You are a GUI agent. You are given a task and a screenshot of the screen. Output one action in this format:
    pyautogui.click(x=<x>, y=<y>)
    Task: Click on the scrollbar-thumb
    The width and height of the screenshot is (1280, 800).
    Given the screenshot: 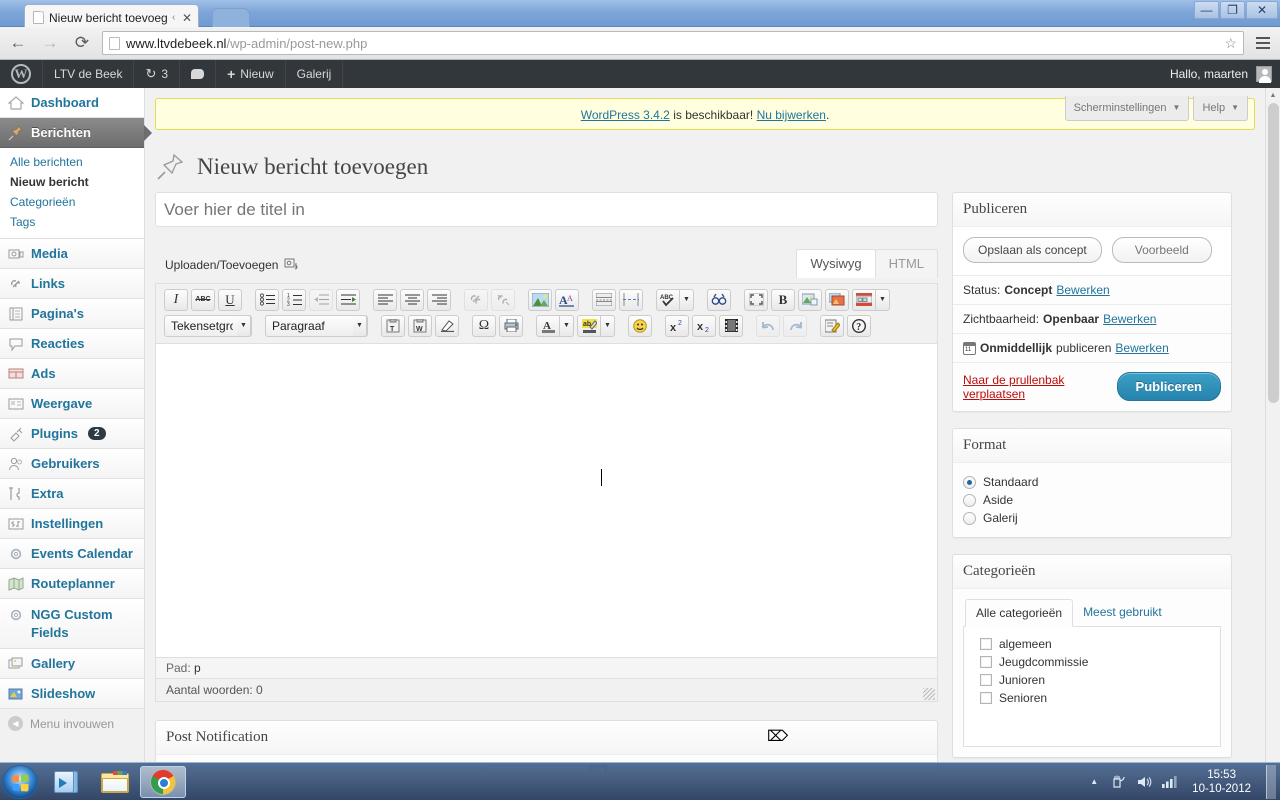 What is the action you would take?
    pyautogui.click(x=1273, y=253)
    